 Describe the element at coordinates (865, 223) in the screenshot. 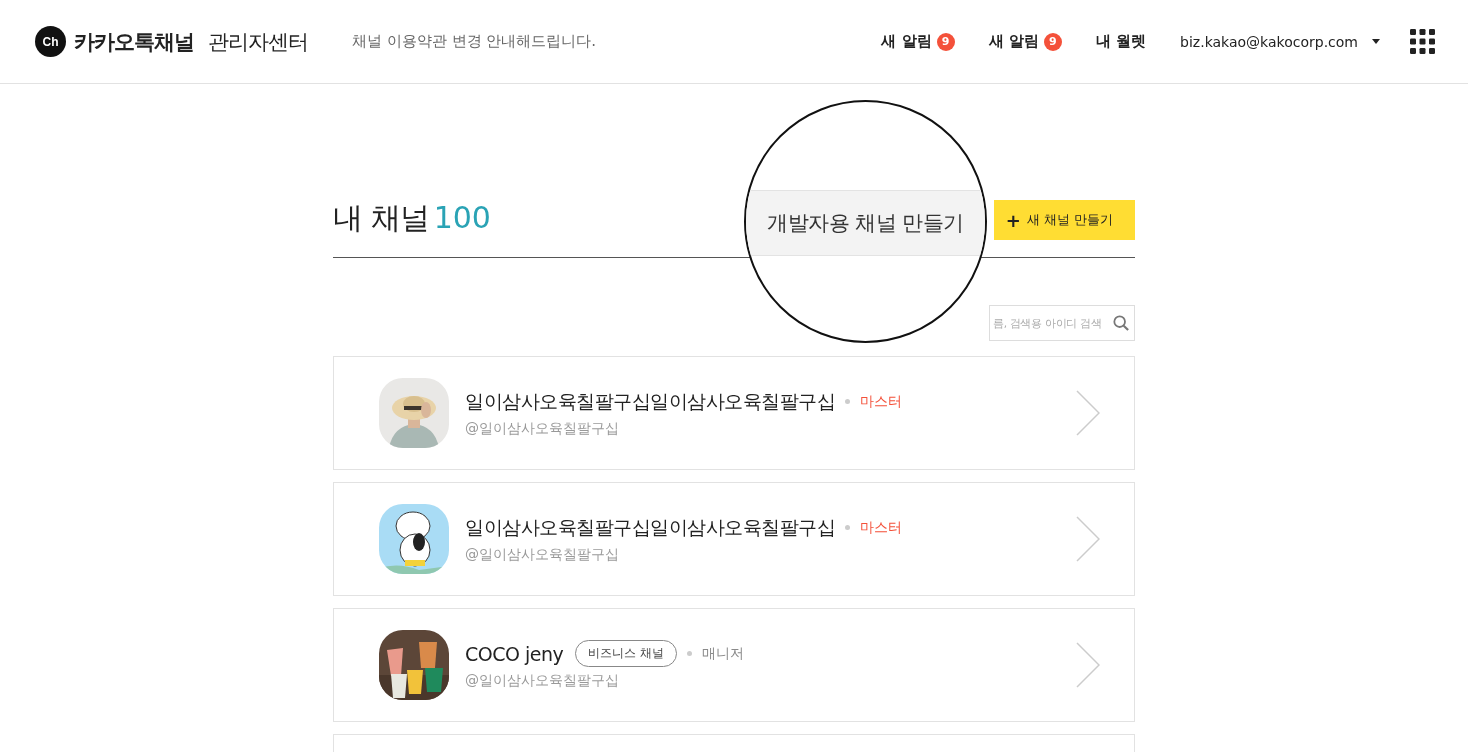

I see `developer-channel-button: 개발자용 채널 만들기` at that location.